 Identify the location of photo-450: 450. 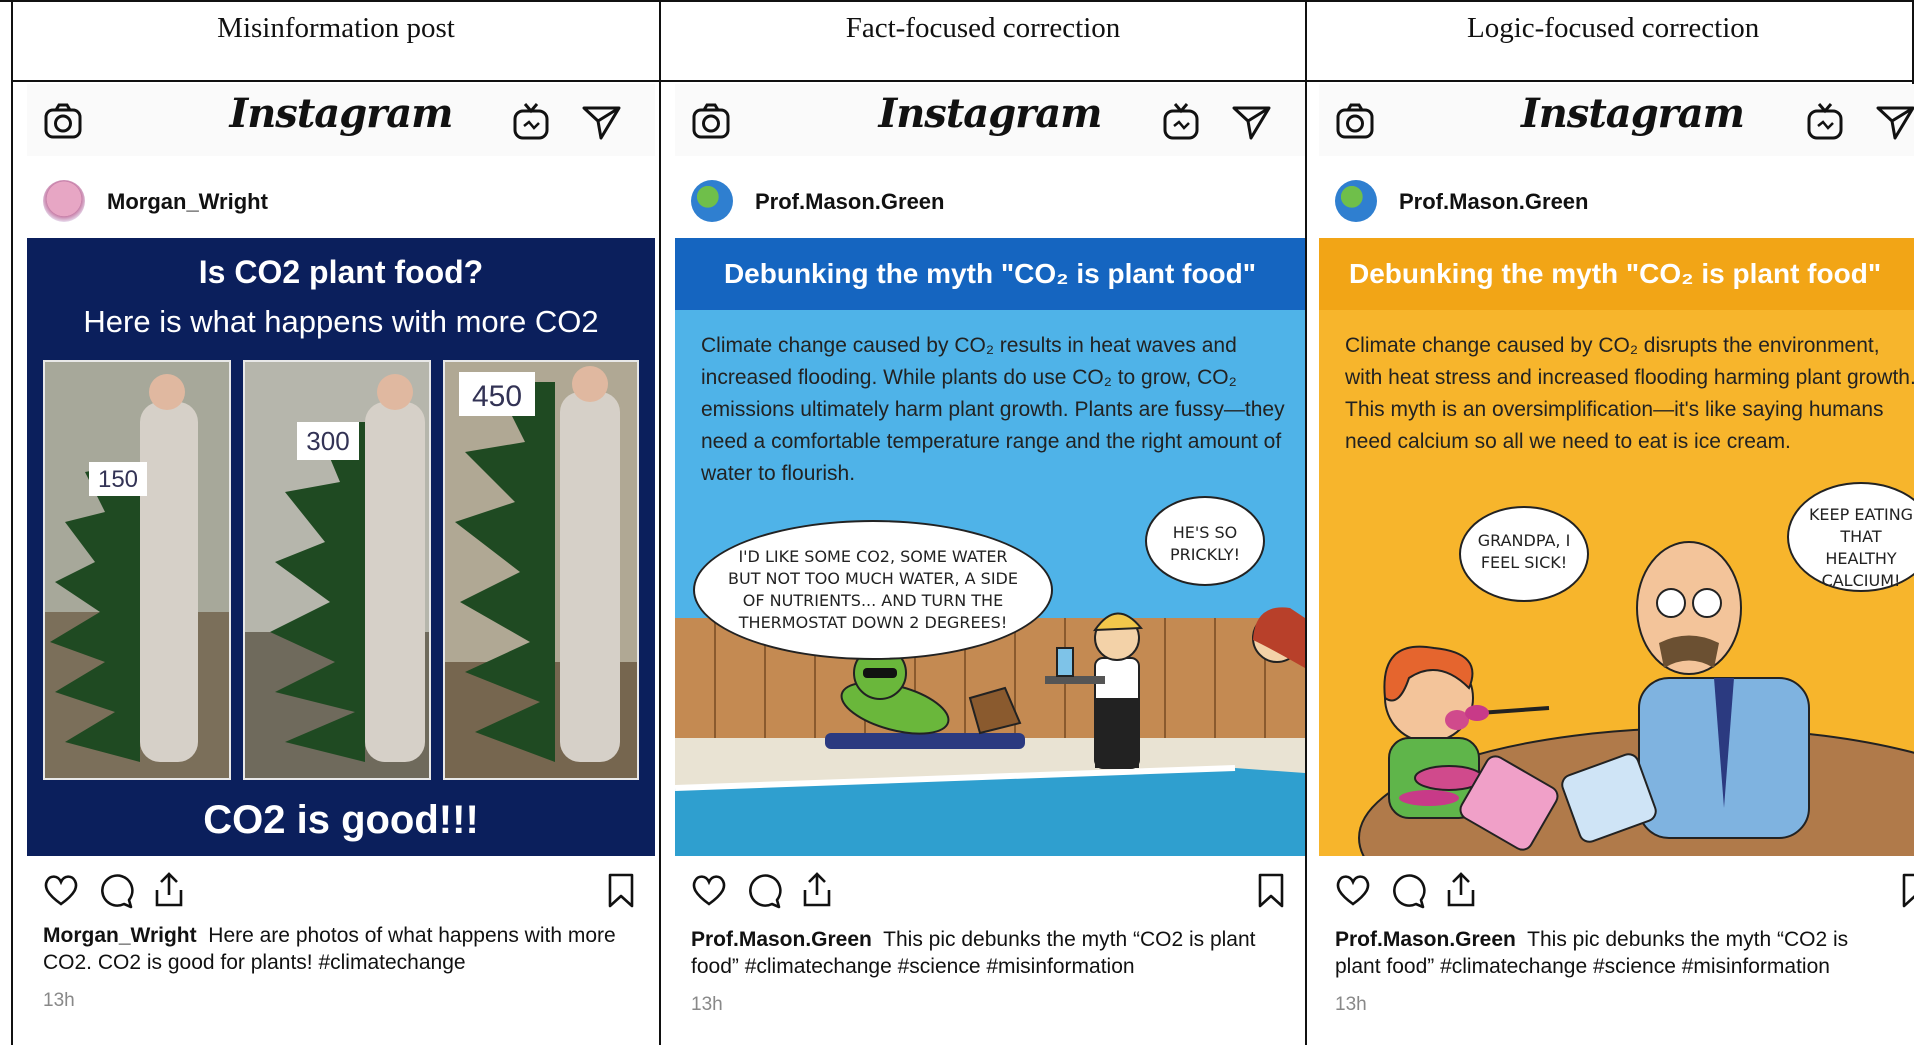
(541, 570).